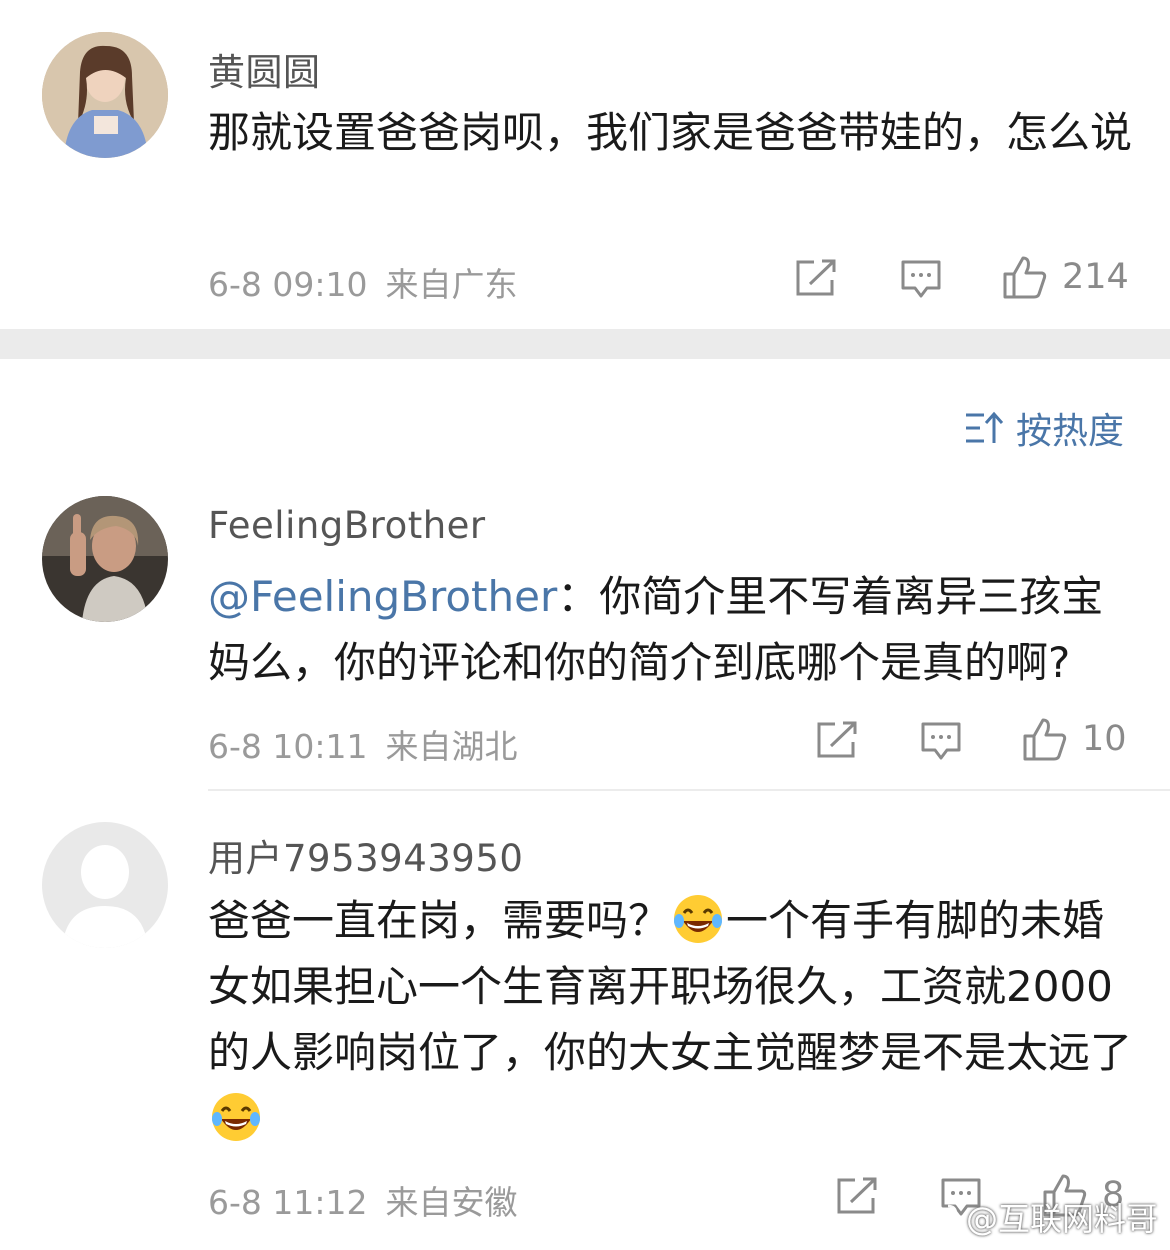 The width and height of the screenshot is (1170, 1250). I want to click on comment-text: 那就设置爸爸岗呗，我们家是爸爸带娃的，怎么说, so click(670, 132).